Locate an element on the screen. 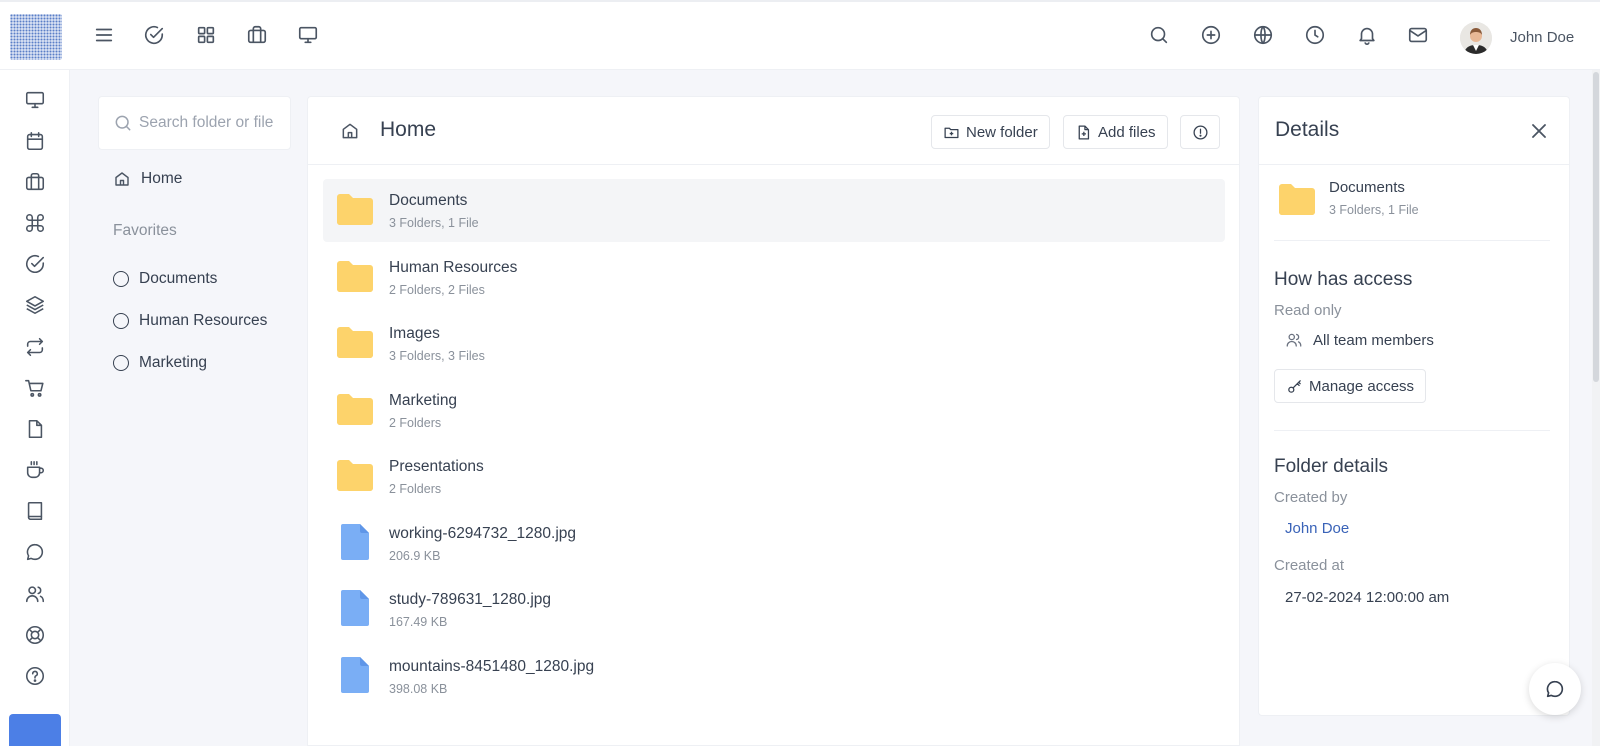 The height and width of the screenshot is (746, 1600). new-folder-label: New folder is located at coordinates (1002, 132).